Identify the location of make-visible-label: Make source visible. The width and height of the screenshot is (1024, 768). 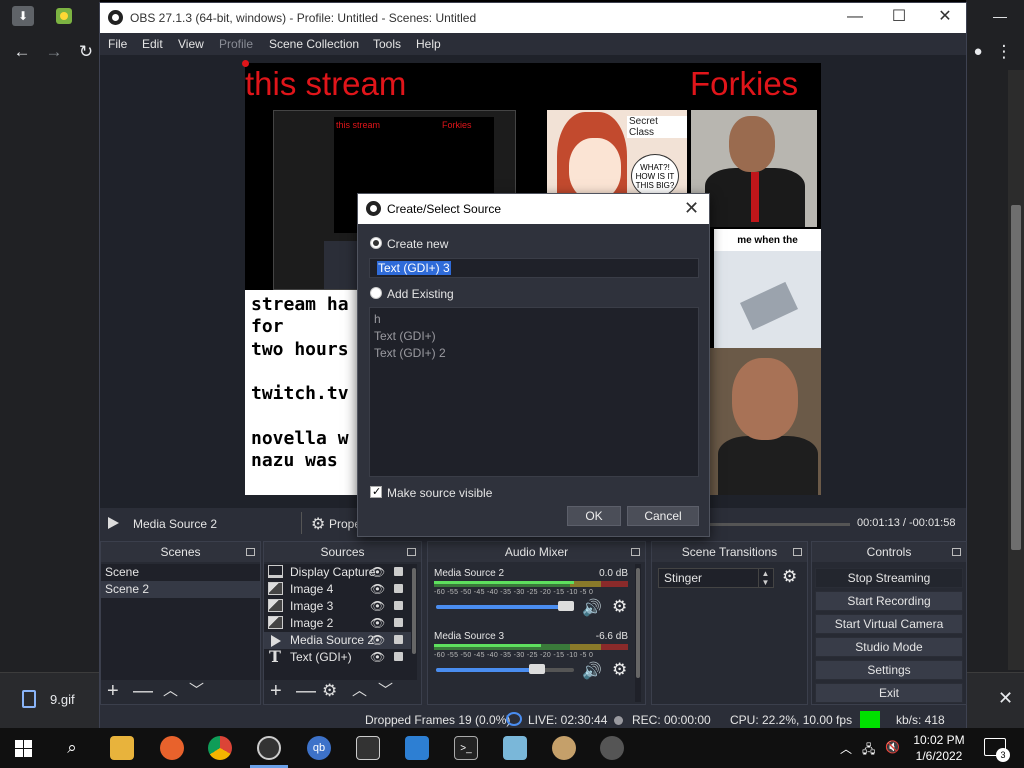
(439, 493).